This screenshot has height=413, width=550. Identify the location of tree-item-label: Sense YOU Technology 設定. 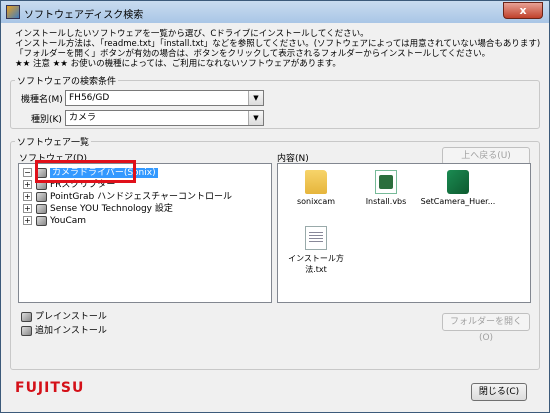
(111, 209).